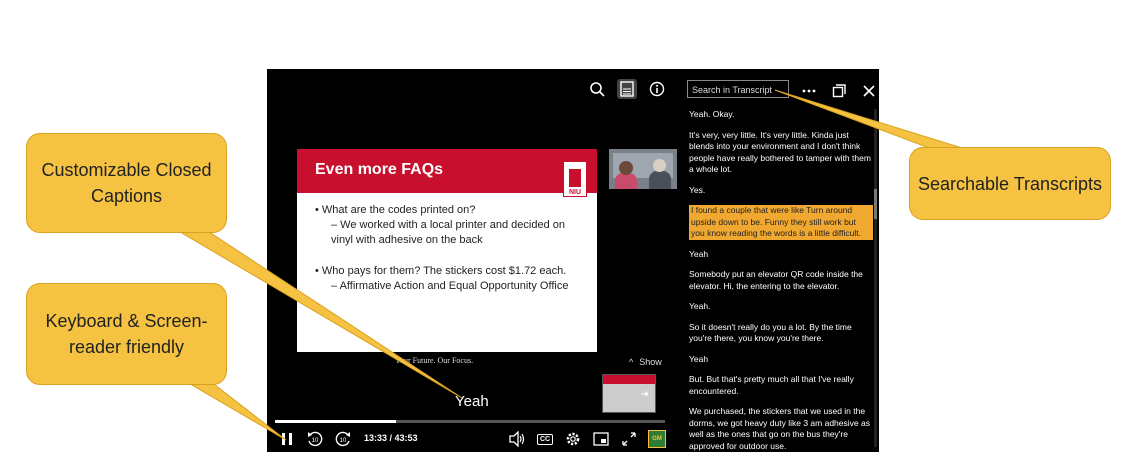 This screenshot has width=1124, height=475. What do you see at coordinates (1010, 183) in the screenshot?
I see `transcripts-callout: Searchable Transcripts` at bounding box center [1010, 183].